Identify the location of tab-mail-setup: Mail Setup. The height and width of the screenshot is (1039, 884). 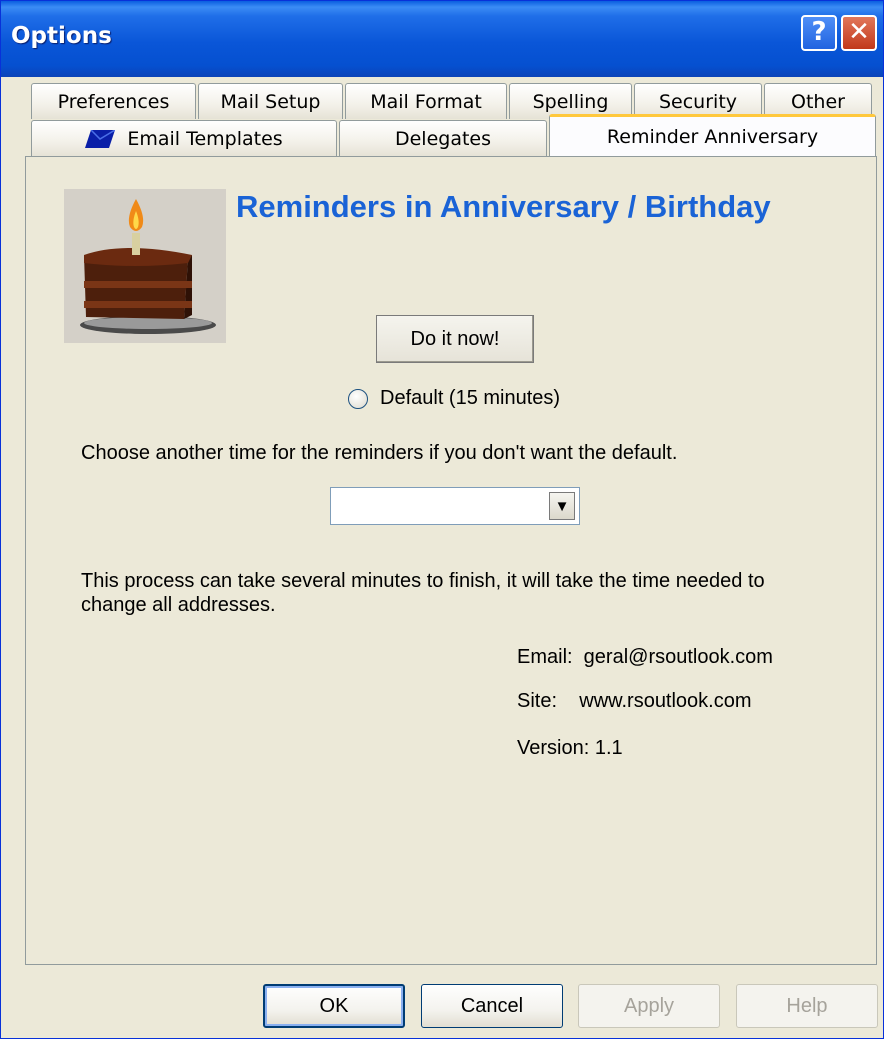
(270, 101).